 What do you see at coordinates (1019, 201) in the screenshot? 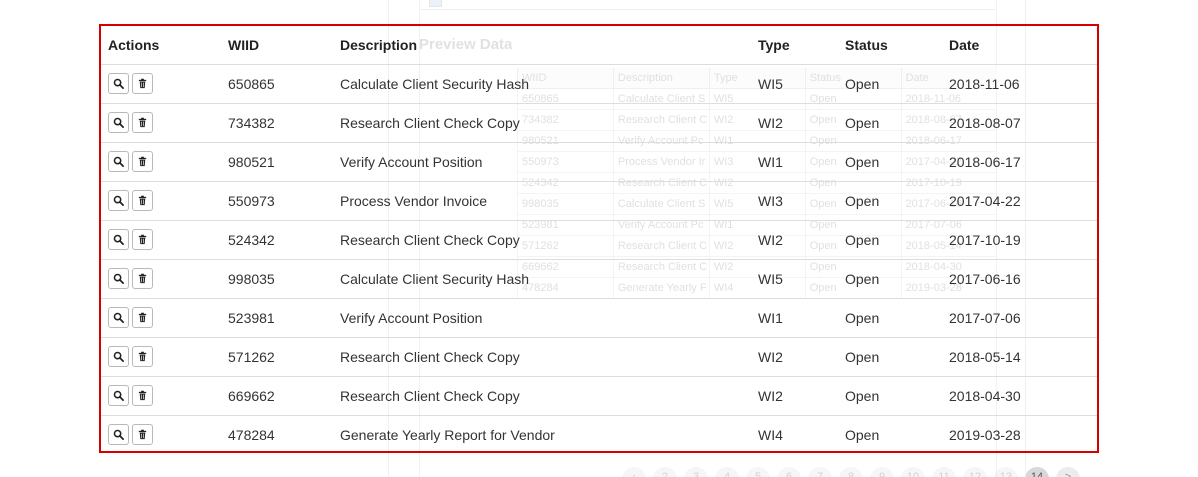
I see `cell-date: 2017-04-22` at bounding box center [1019, 201].